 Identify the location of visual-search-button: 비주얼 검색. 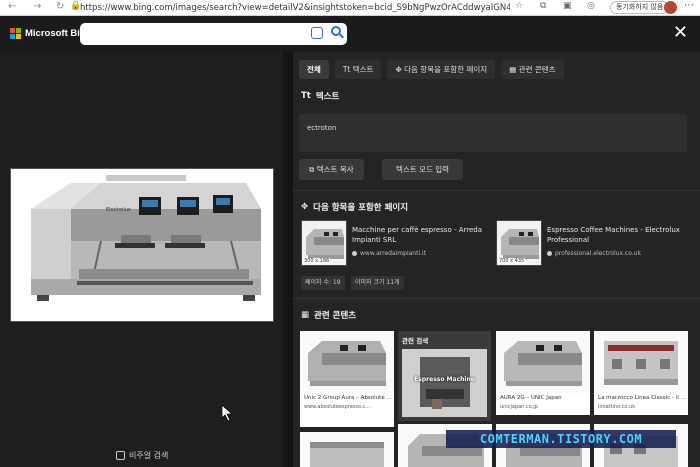
(142, 455).